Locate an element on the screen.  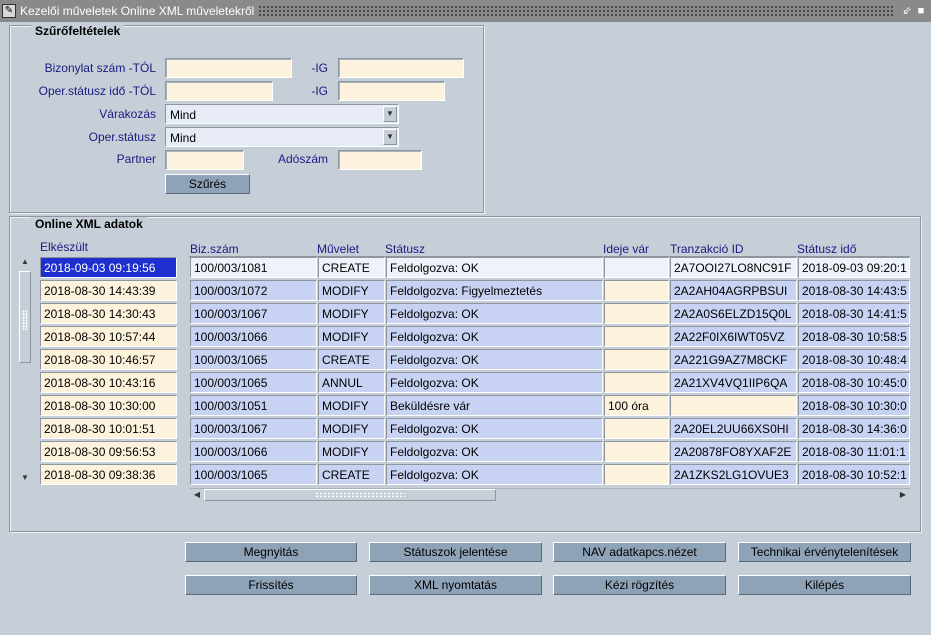
completed-time-cell: 2018-09-03 09:19:56 is located at coordinates (108, 267).